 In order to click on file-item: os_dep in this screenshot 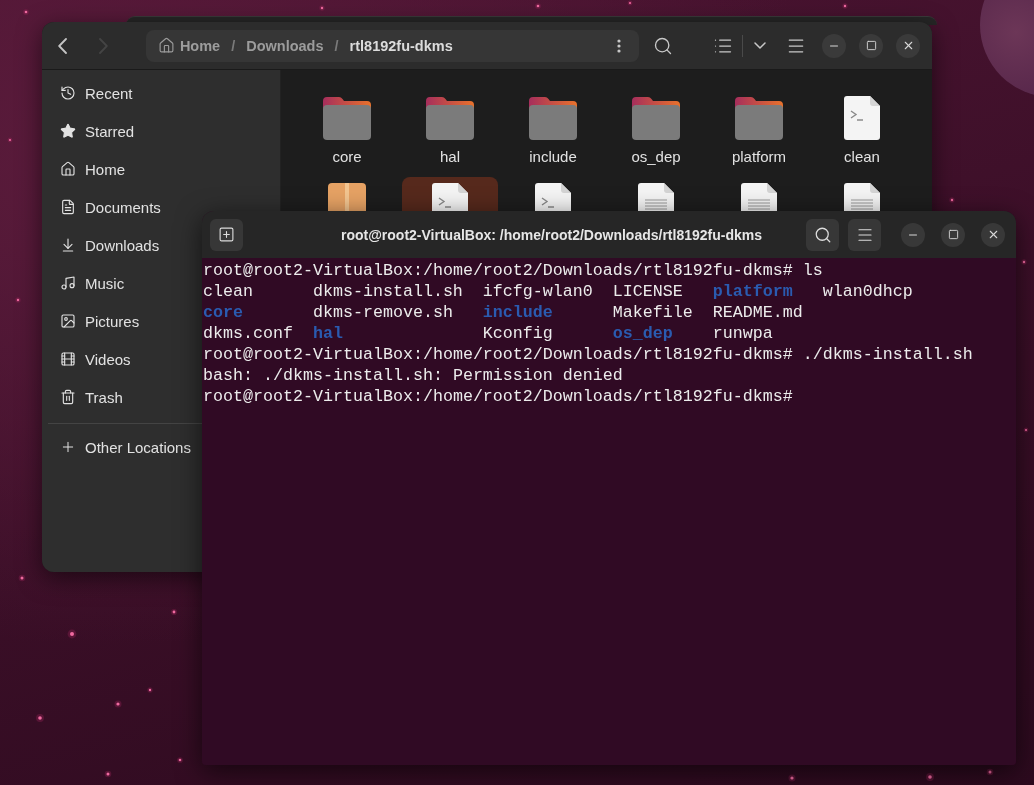, I will do `click(656, 129)`.